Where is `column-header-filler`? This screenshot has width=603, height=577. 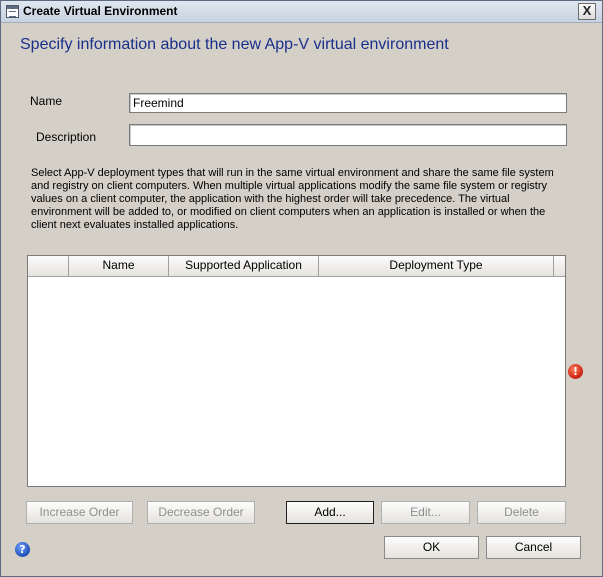
column-header-filler is located at coordinates (559, 266).